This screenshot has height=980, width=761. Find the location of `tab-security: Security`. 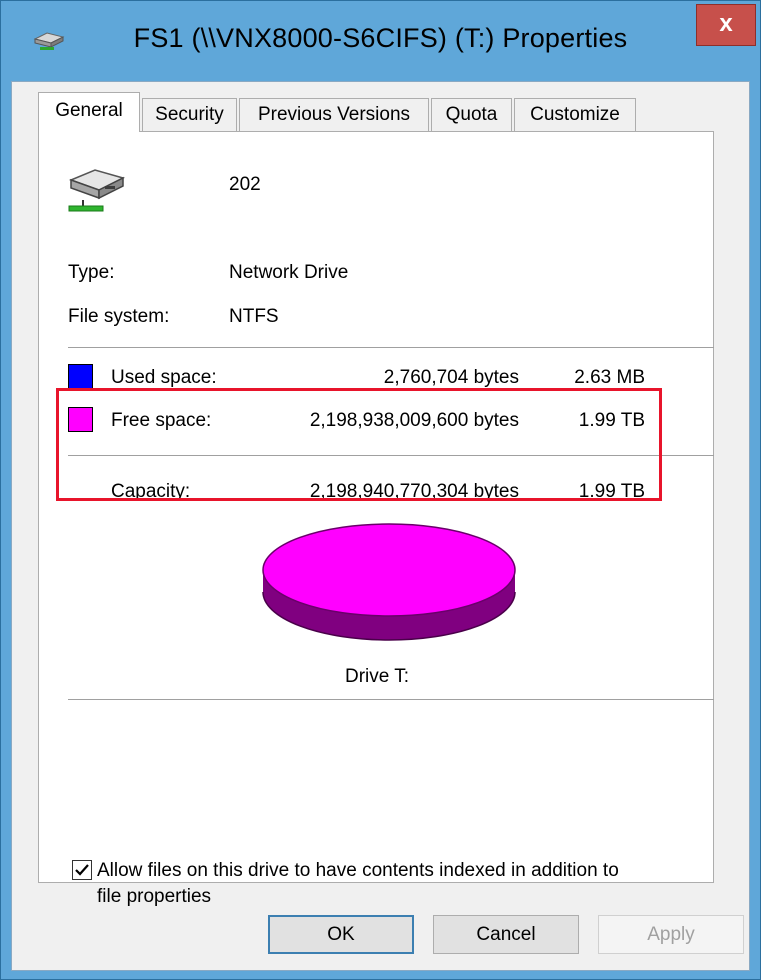

tab-security: Security is located at coordinates (189, 114).